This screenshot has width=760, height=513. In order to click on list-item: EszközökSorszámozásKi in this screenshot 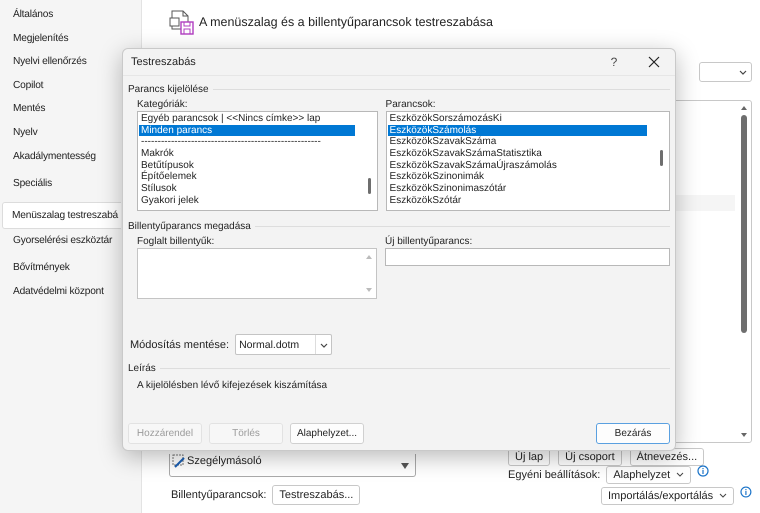, I will do `click(517, 119)`.